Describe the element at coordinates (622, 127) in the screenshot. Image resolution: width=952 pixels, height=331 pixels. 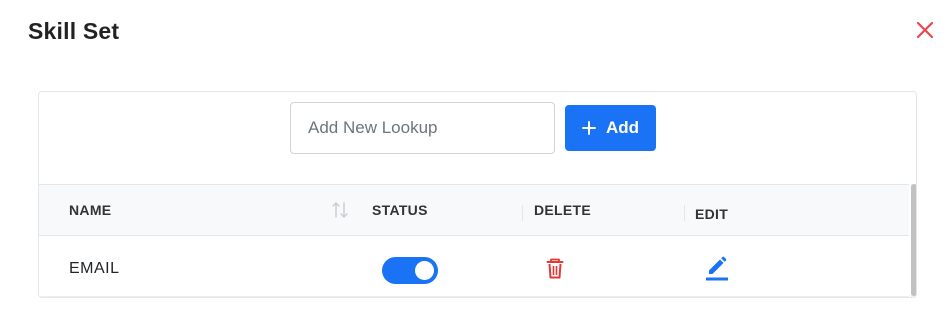
I see `add-button-label: Add` at that location.